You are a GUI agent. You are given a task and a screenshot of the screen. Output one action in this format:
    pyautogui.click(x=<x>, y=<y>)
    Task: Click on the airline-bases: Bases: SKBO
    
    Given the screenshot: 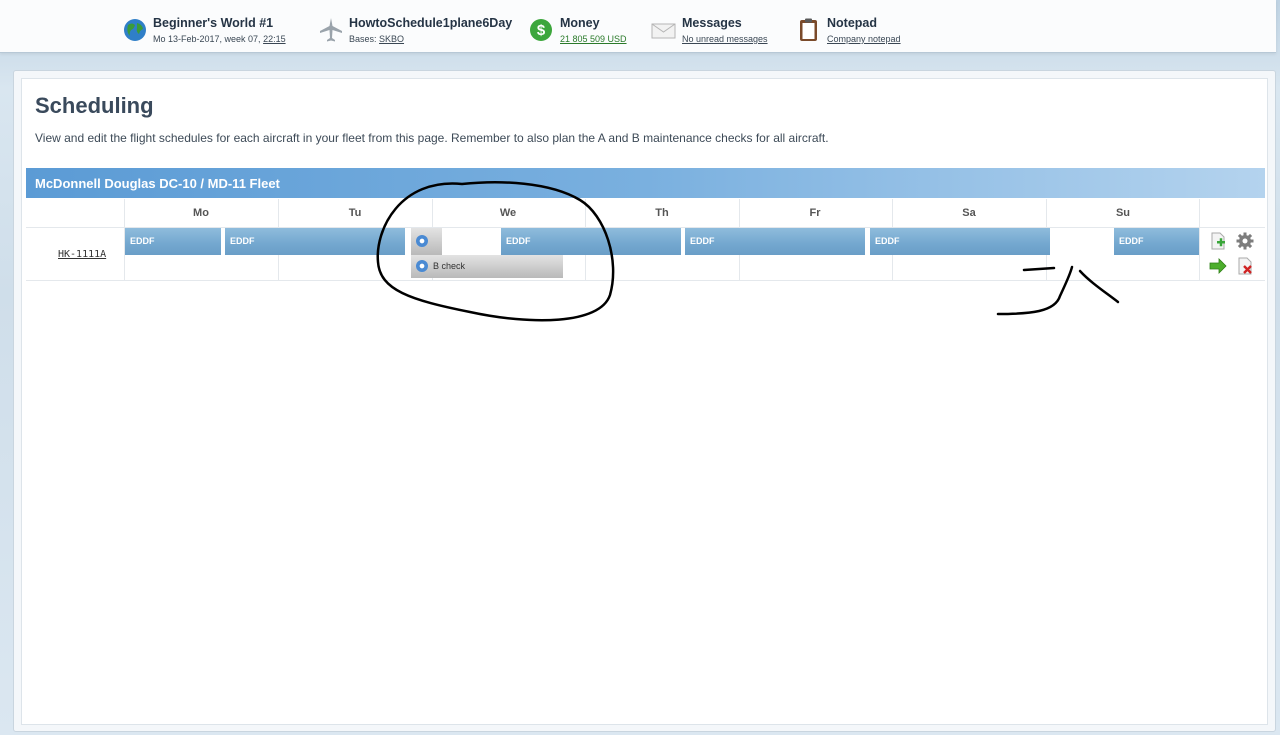 What is the action you would take?
    pyautogui.click(x=377, y=39)
    